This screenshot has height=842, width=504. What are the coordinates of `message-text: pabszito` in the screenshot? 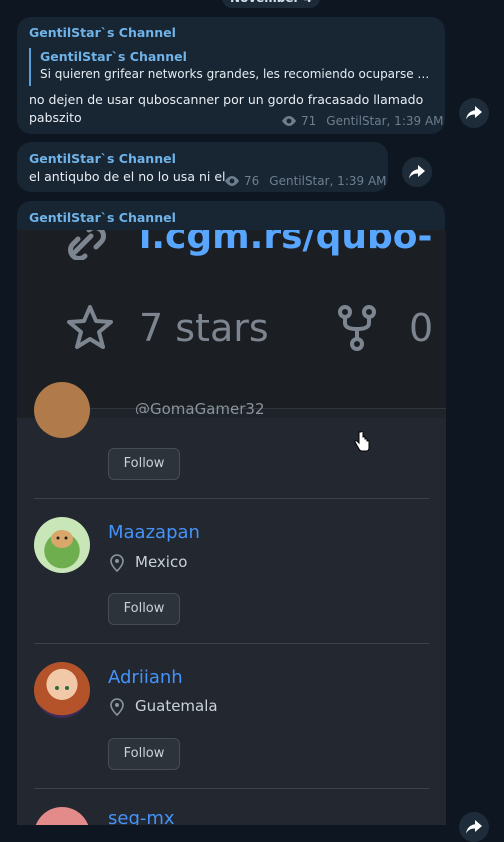 It's located at (55, 117).